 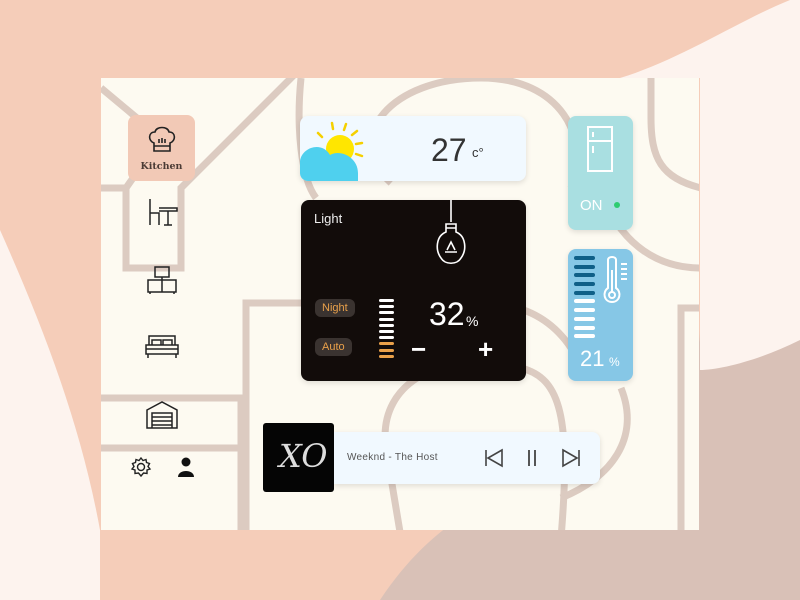 What do you see at coordinates (413, 148) in the screenshot?
I see `weather-card: 27 c°` at bounding box center [413, 148].